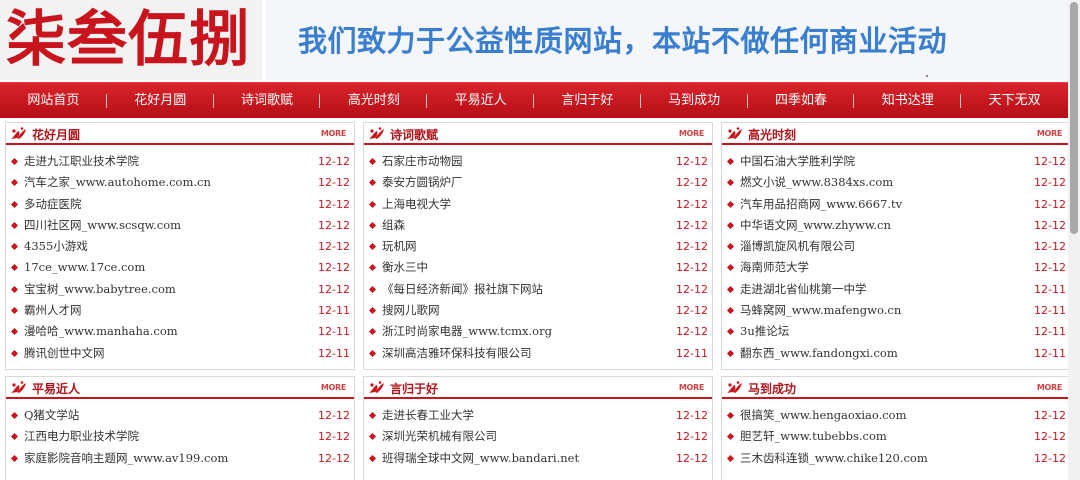 This screenshot has height=480, width=1080. What do you see at coordinates (399, 246) in the screenshot?
I see `list-item-link: 玩机网` at bounding box center [399, 246].